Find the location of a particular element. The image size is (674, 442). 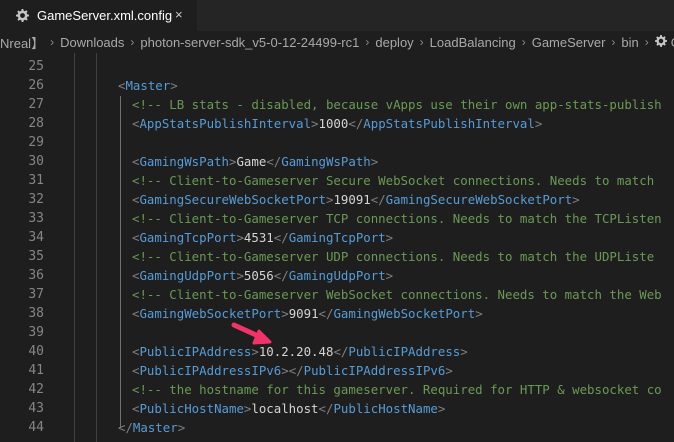

code-line: 30 <GamingWsPath>Game</GamingWsPath> is located at coordinates (337, 161).